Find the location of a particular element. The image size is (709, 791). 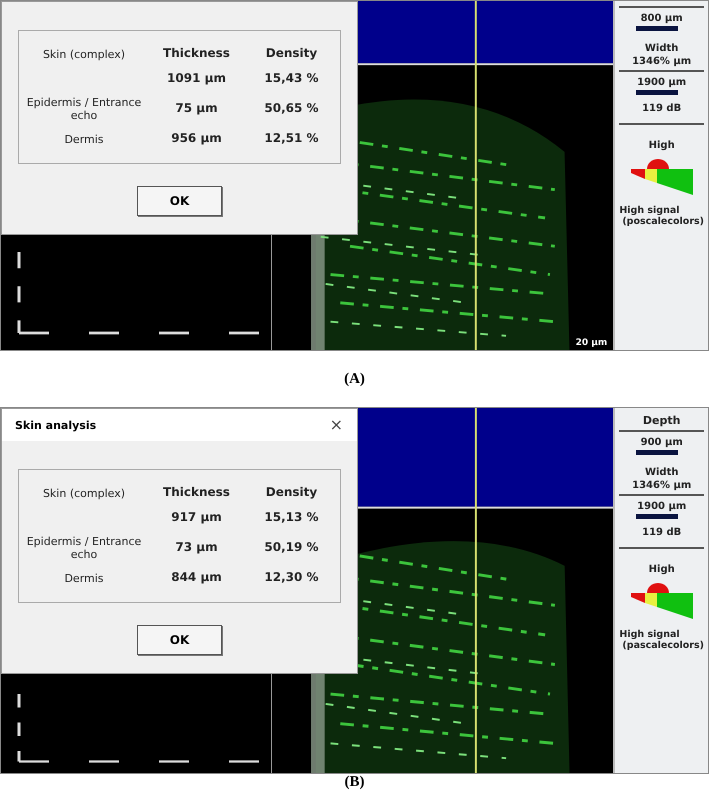

table-cell-text: 1091 µm is located at coordinates (196, 78).